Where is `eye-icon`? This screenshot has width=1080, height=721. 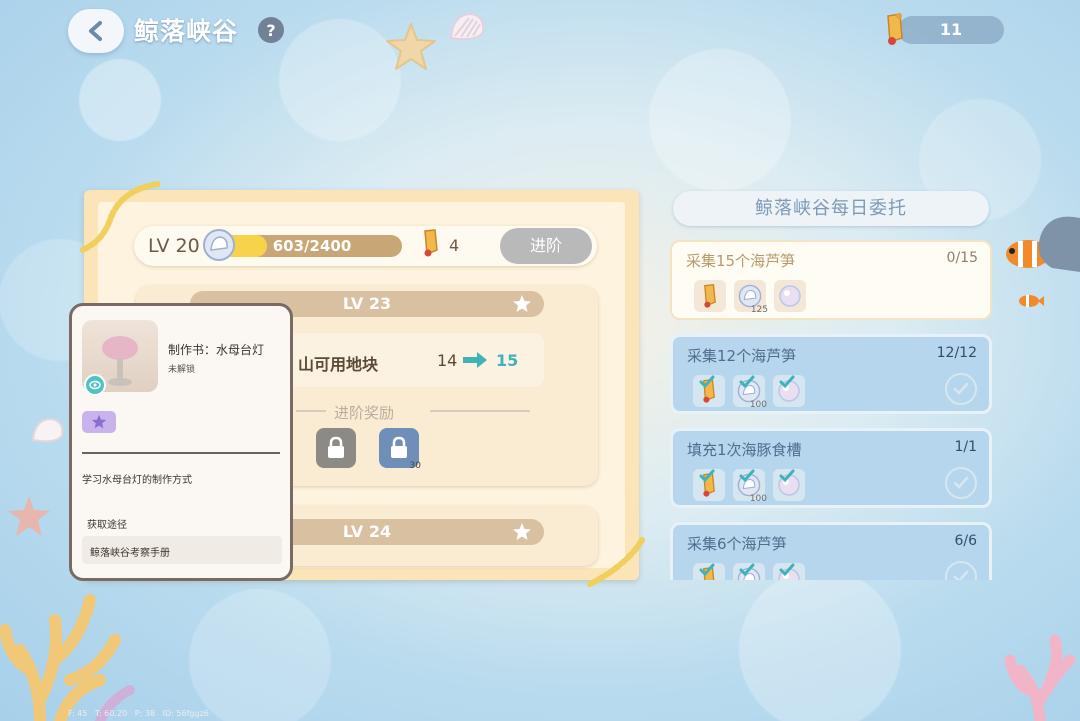 eye-icon is located at coordinates (95, 385).